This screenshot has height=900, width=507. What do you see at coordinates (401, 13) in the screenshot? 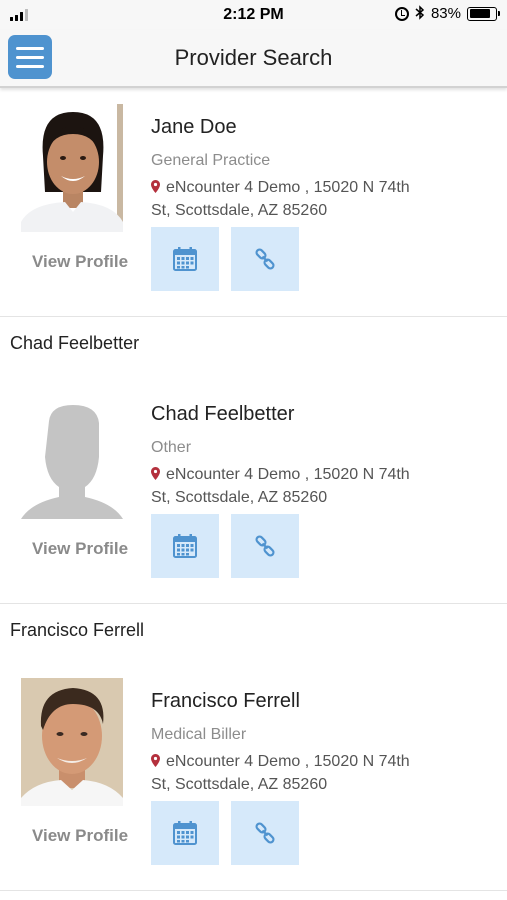
I see `alarm-icon` at bounding box center [401, 13].